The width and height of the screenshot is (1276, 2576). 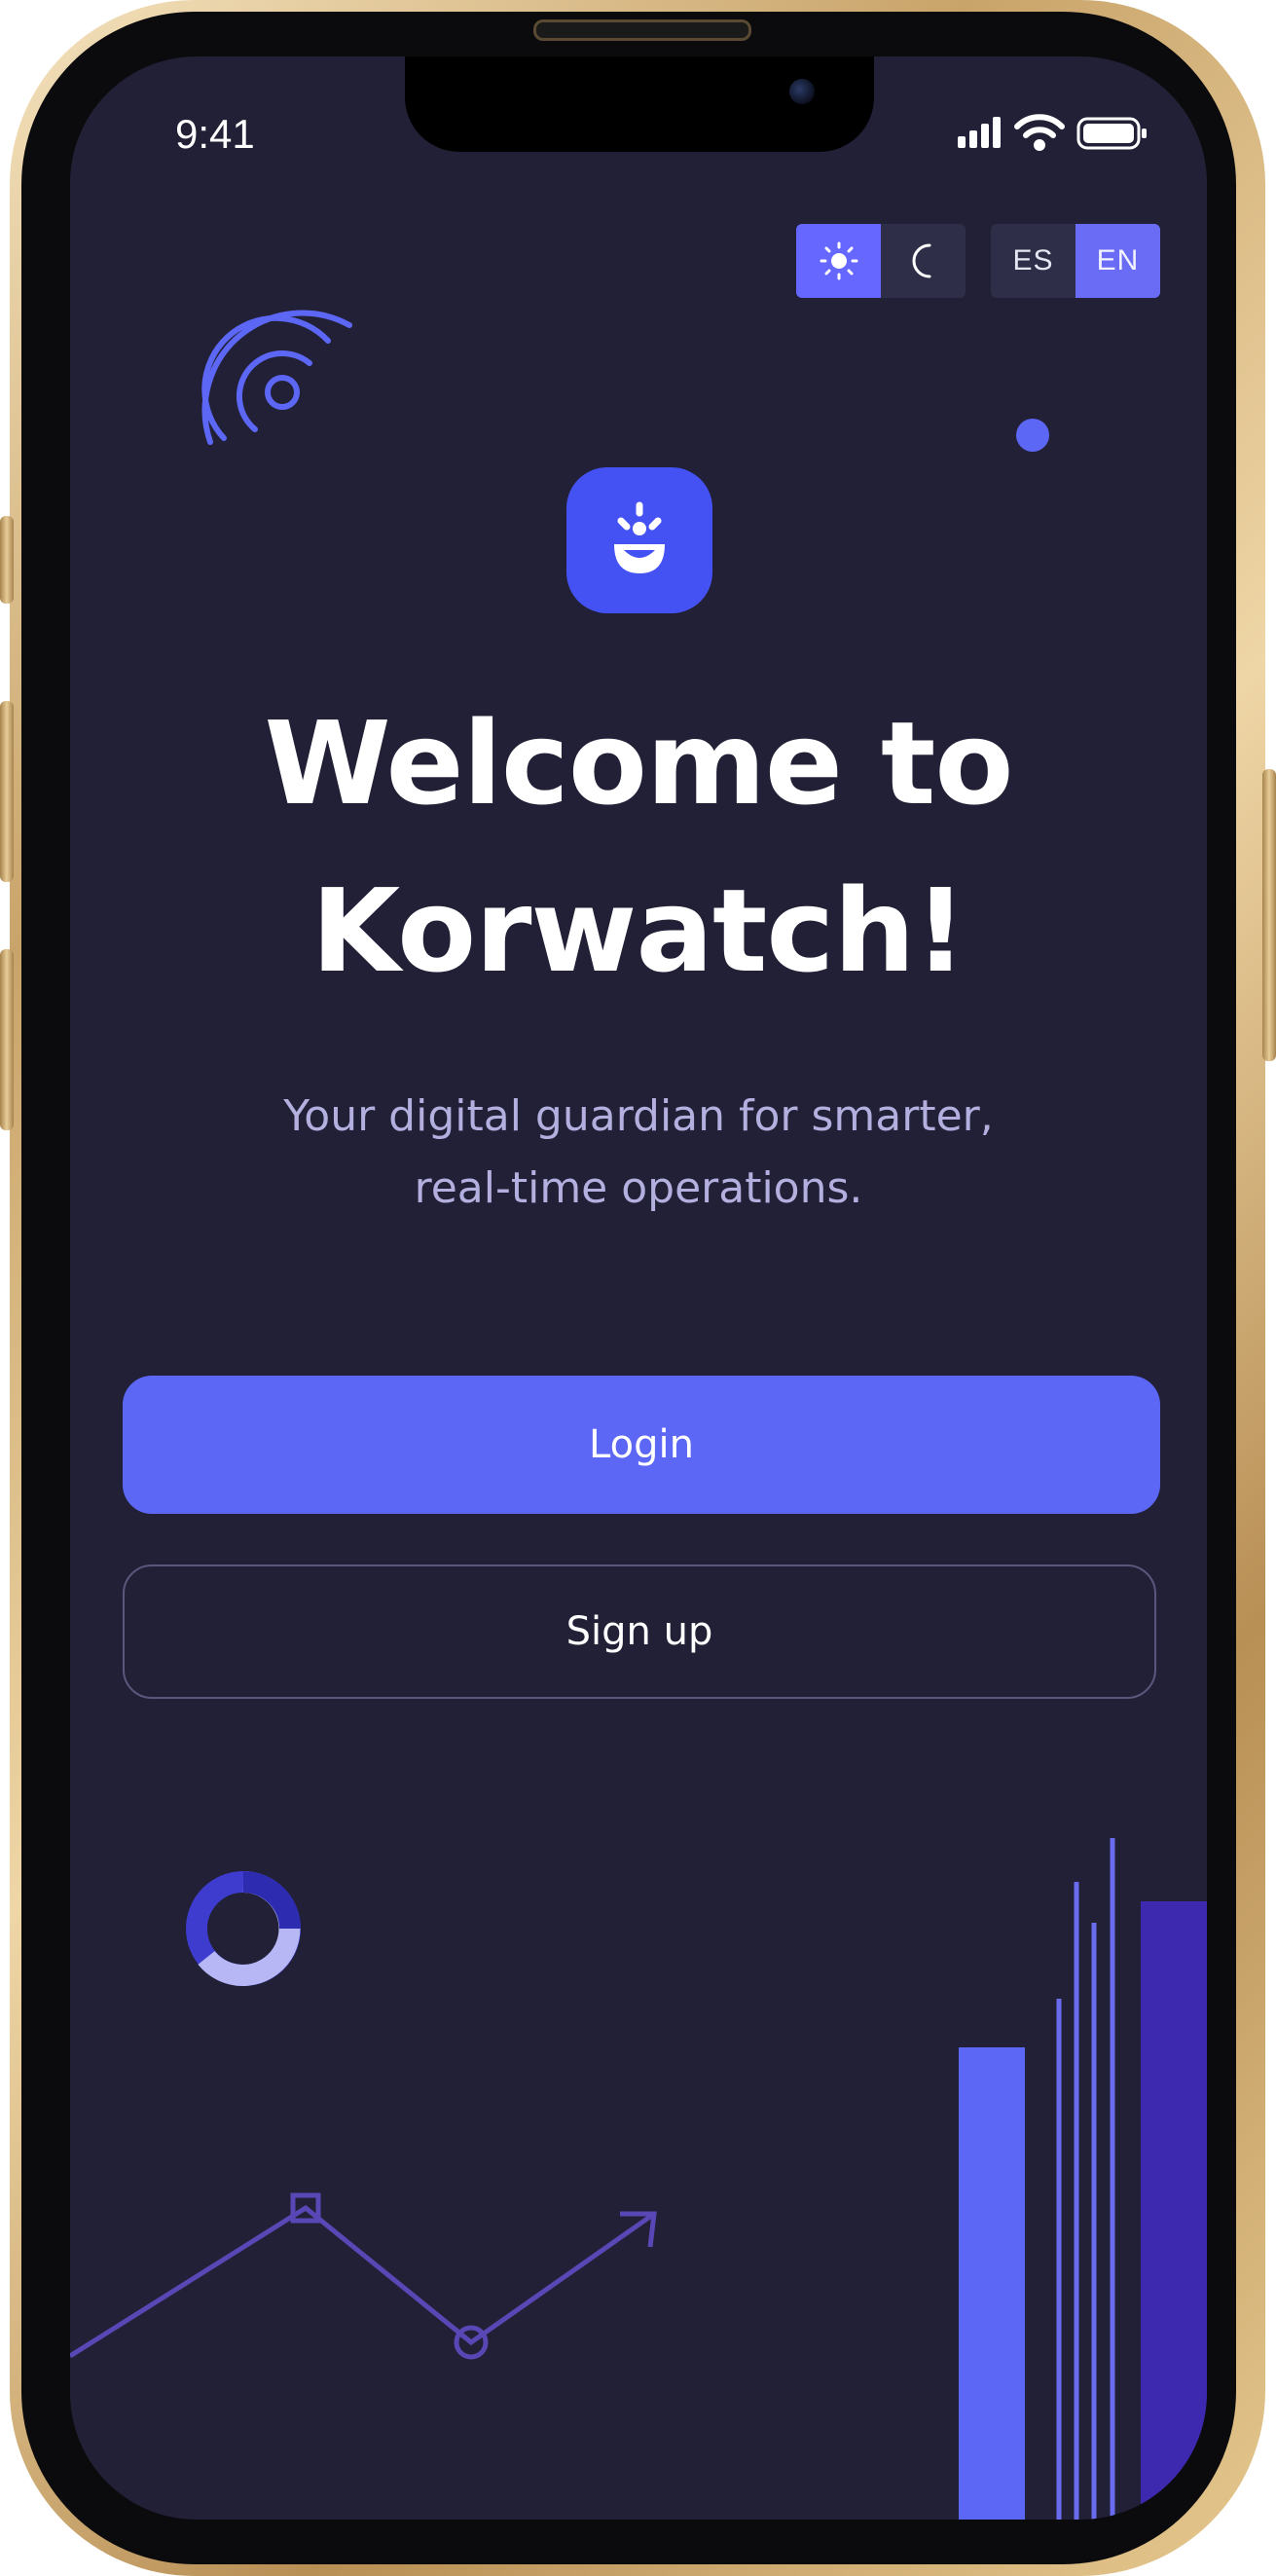 I want to click on volume-down-button, so click(x=7, y=1039).